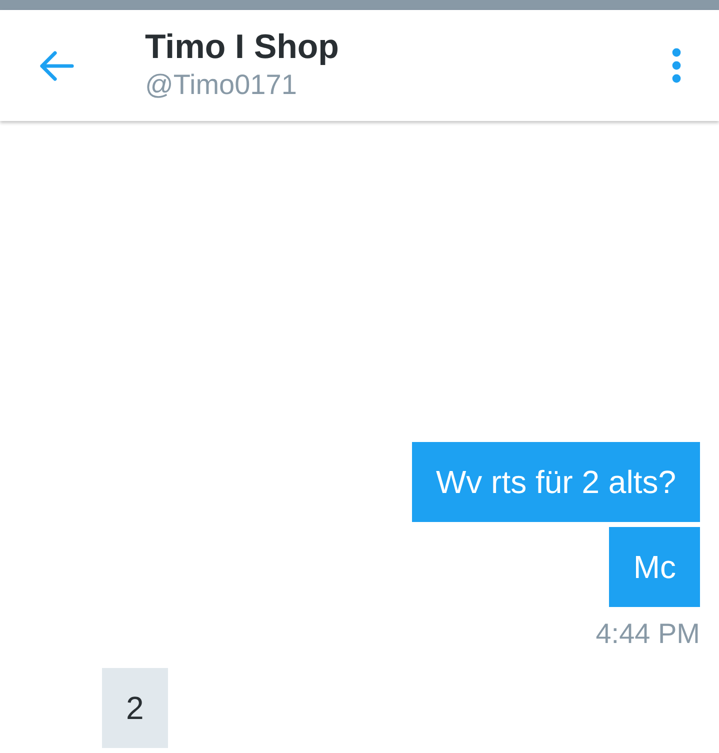  Describe the element at coordinates (648, 634) in the screenshot. I see `message-timestamp: 4:44 PM` at that location.